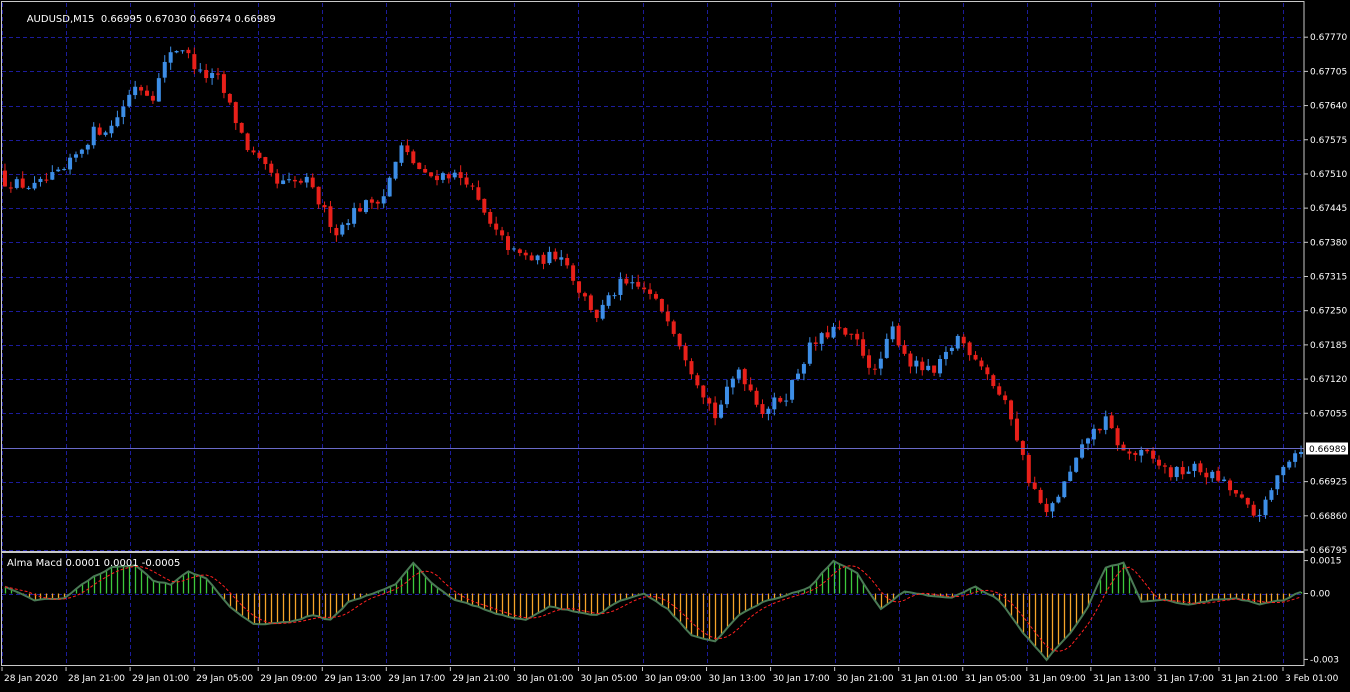 The height and width of the screenshot is (692, 1350). Describe the element at coordinates (1328, 107) in the screenshot. I see `price-tick-label: 0.67640` at that location.